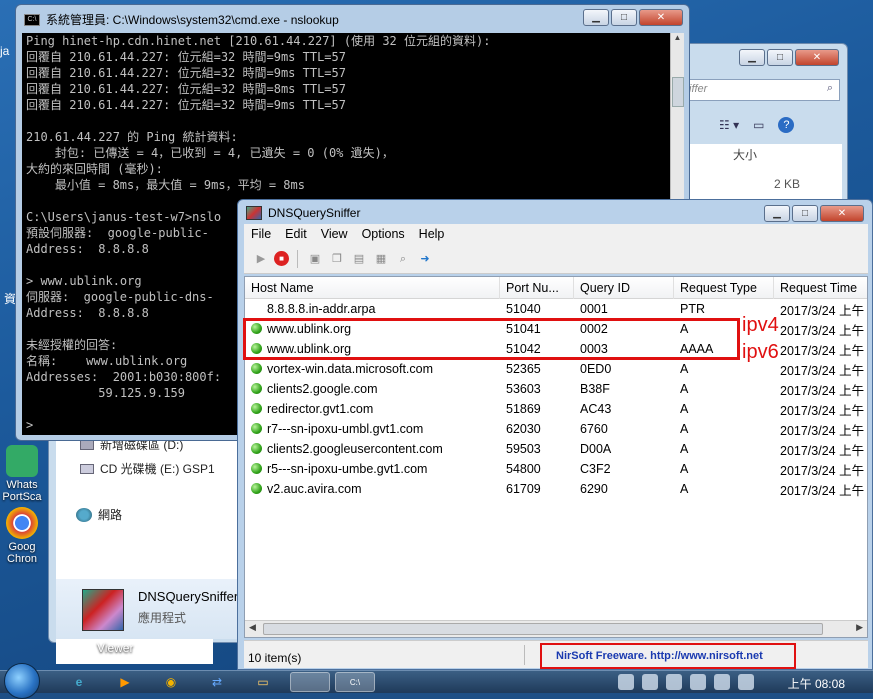 The width and height of the screenshot is (873, 699). I want to click on action-center-icon, so click(722, 682).